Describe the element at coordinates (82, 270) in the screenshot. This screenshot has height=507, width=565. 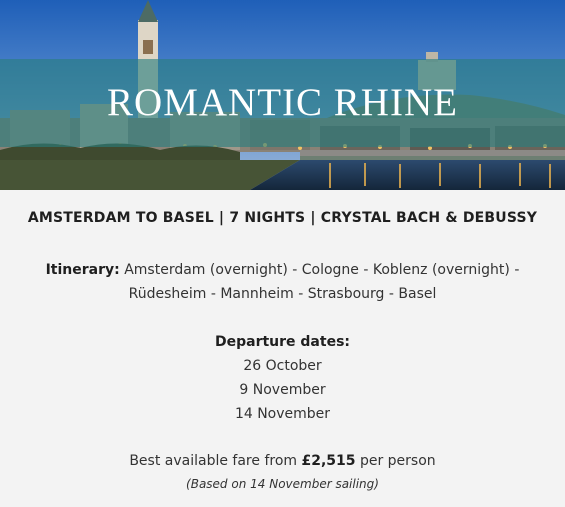
I see `itinerary-label: Itinerary:` at that location.